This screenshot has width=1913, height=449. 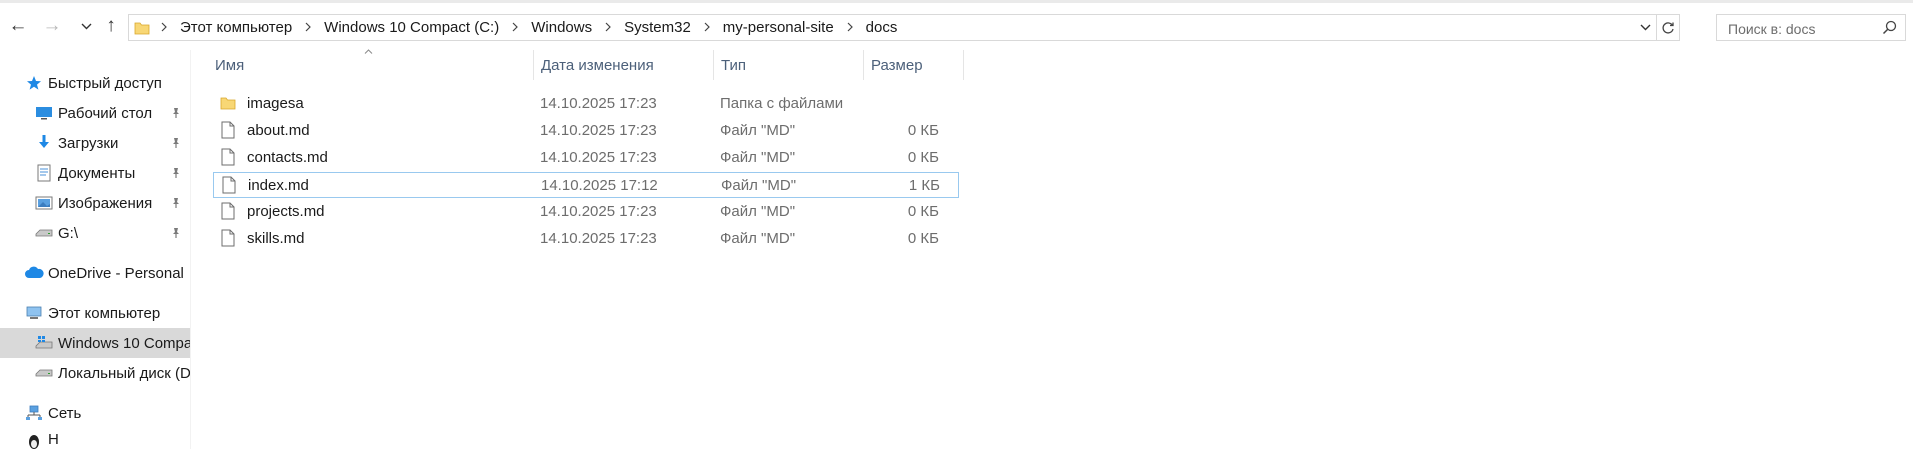 I want to click on file-row: index.md 14.10.2025 17:12 Файл "MD" 1 КБ, so click(x=586, y=185).